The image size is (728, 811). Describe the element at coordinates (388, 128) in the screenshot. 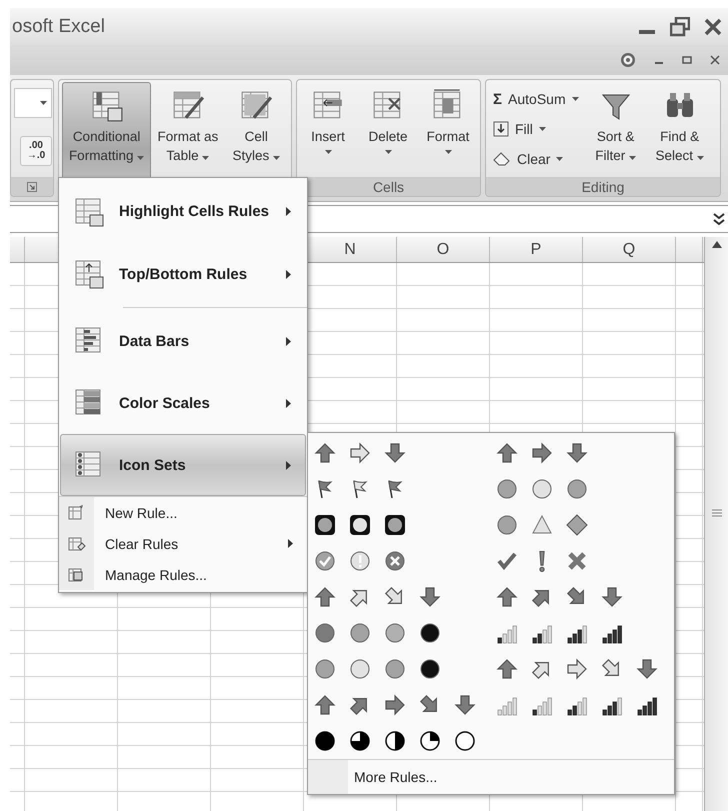

I see `delete-button: Delete` at that location.